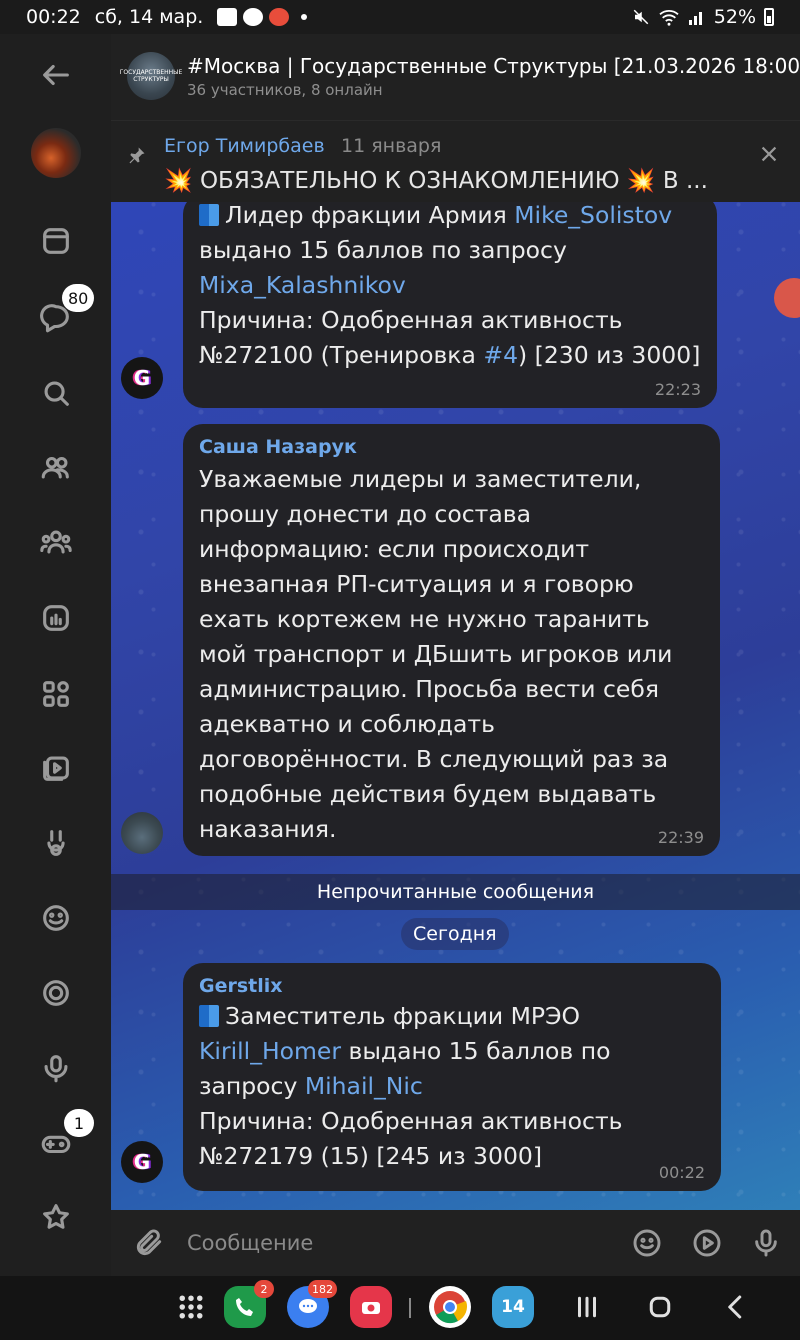  I want to click on message-text: Причина: Одобренная активность, so click(411, 320).